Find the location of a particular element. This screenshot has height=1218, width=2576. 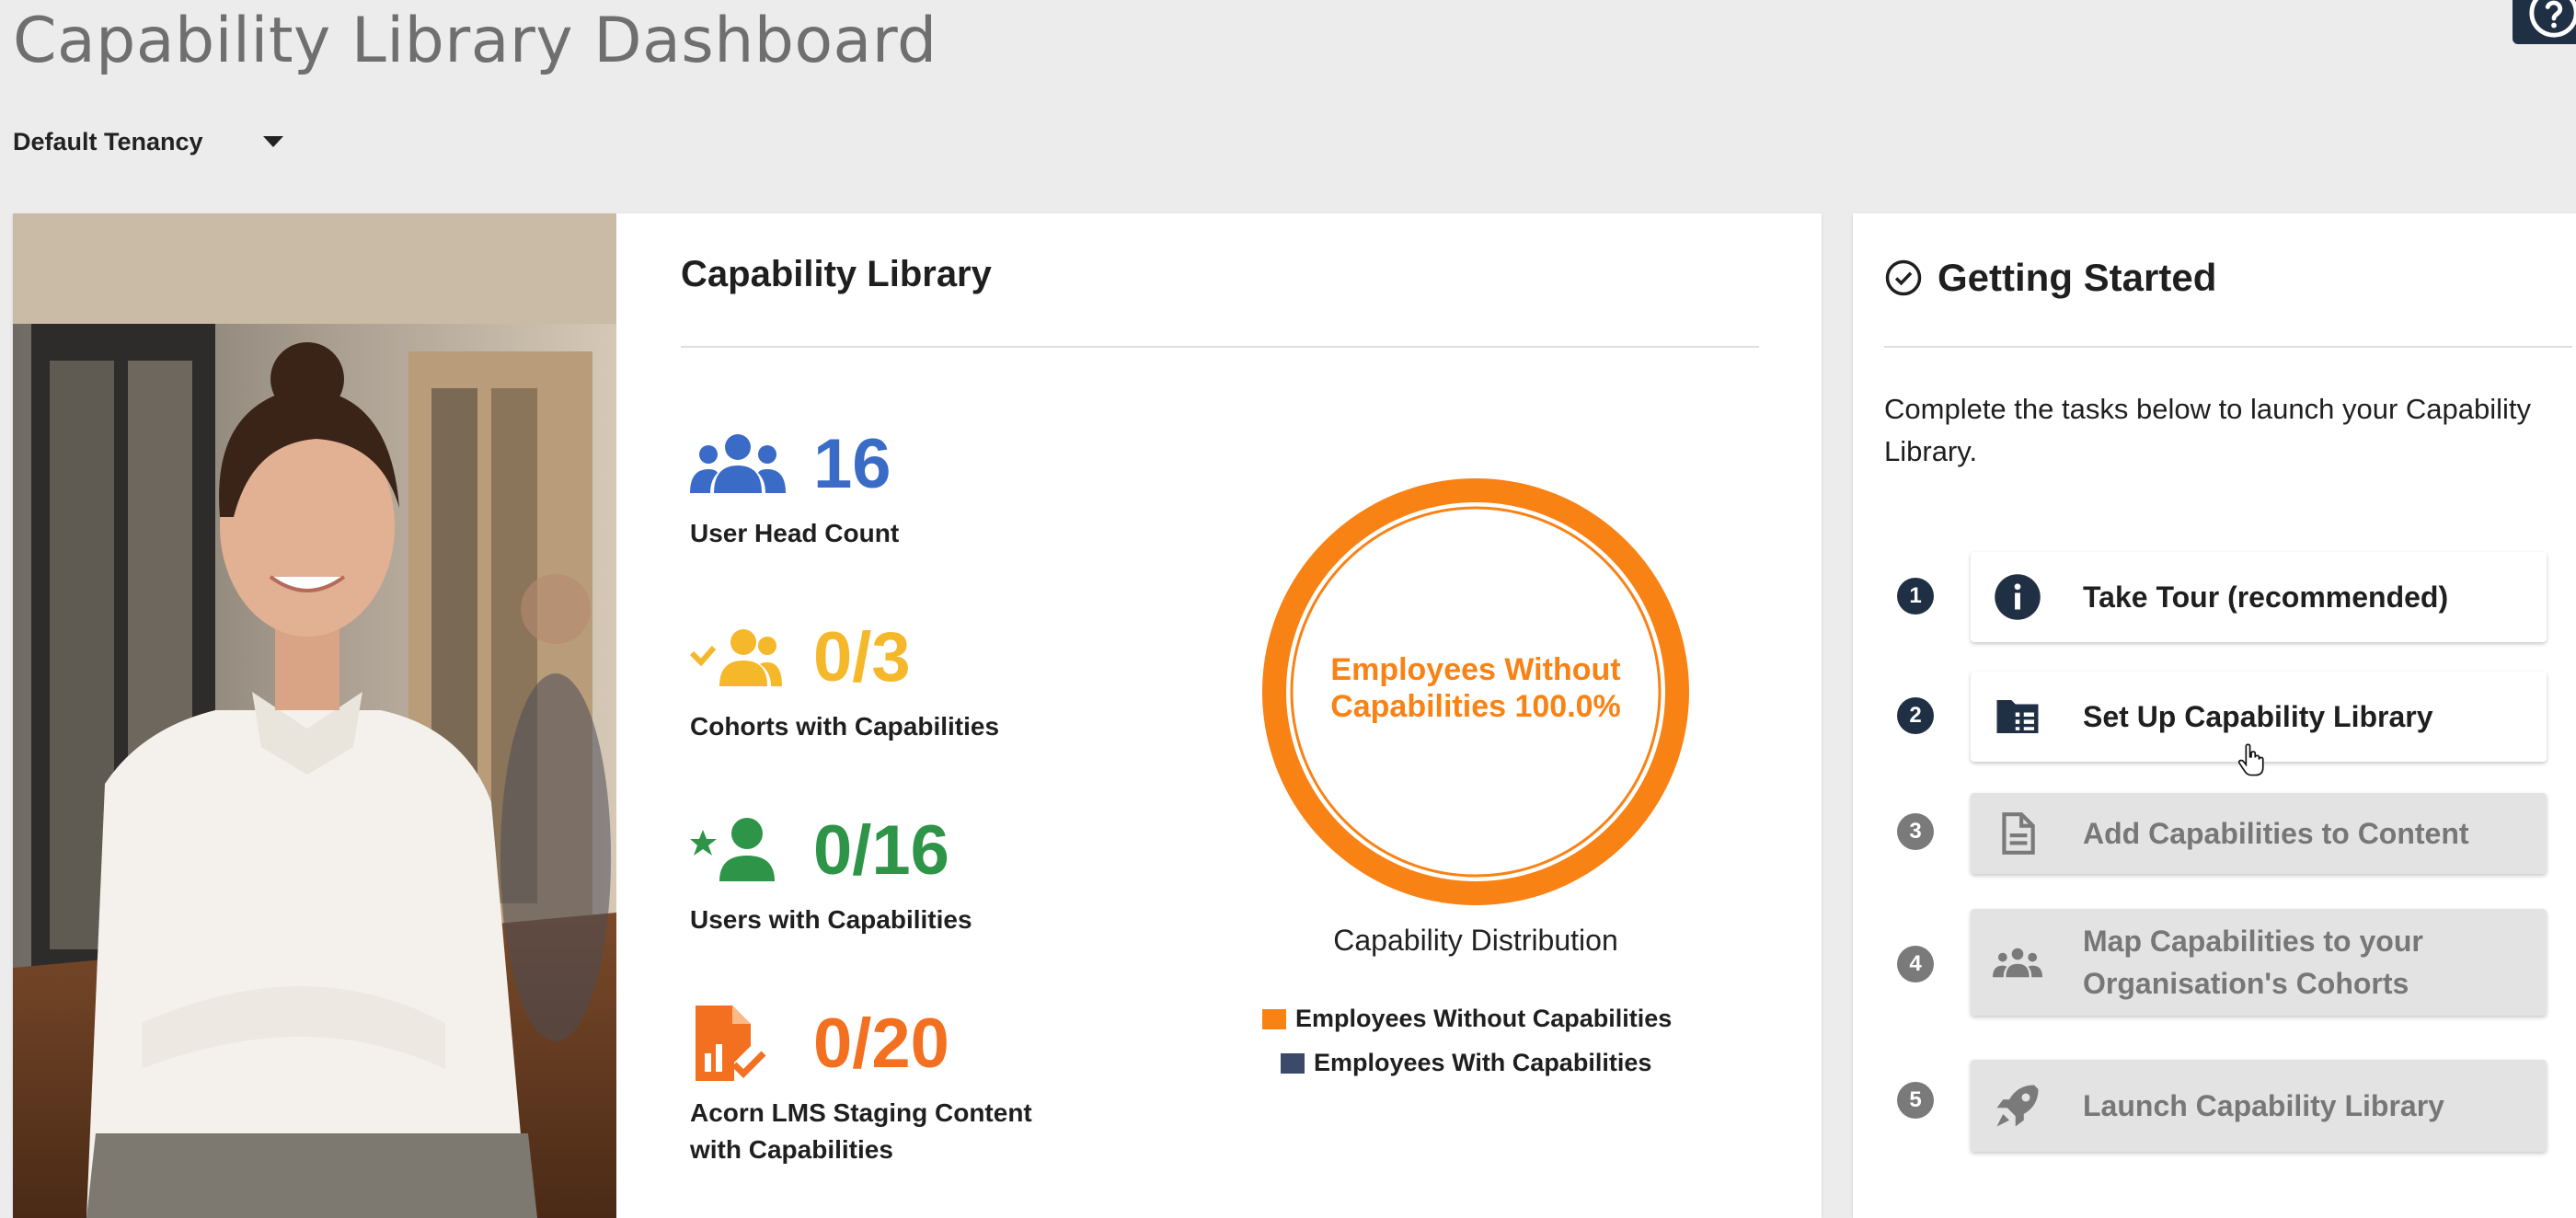

step-label-line: Map Capabilities to your is located at coordinates (2253, 941).